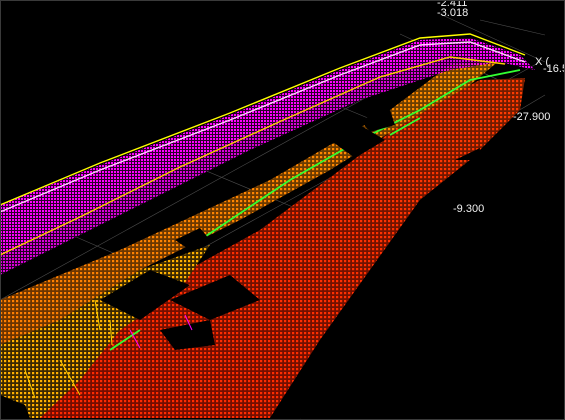 The height and width of the screenshot is (420, 565). Describe the element at coordinates (554, 69) in the screenshot. I see `axis-value-corner: -16.5` at that location.